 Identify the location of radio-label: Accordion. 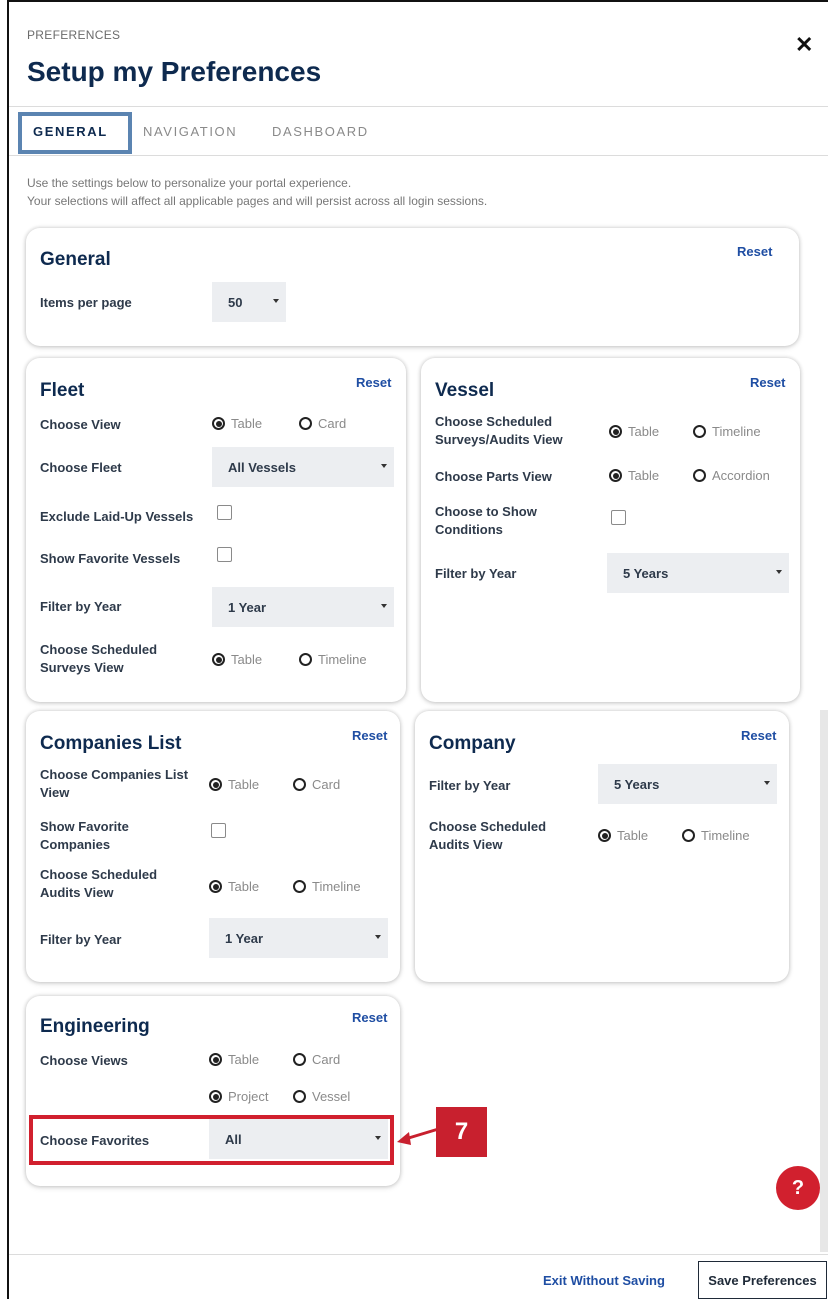
(741, 475).